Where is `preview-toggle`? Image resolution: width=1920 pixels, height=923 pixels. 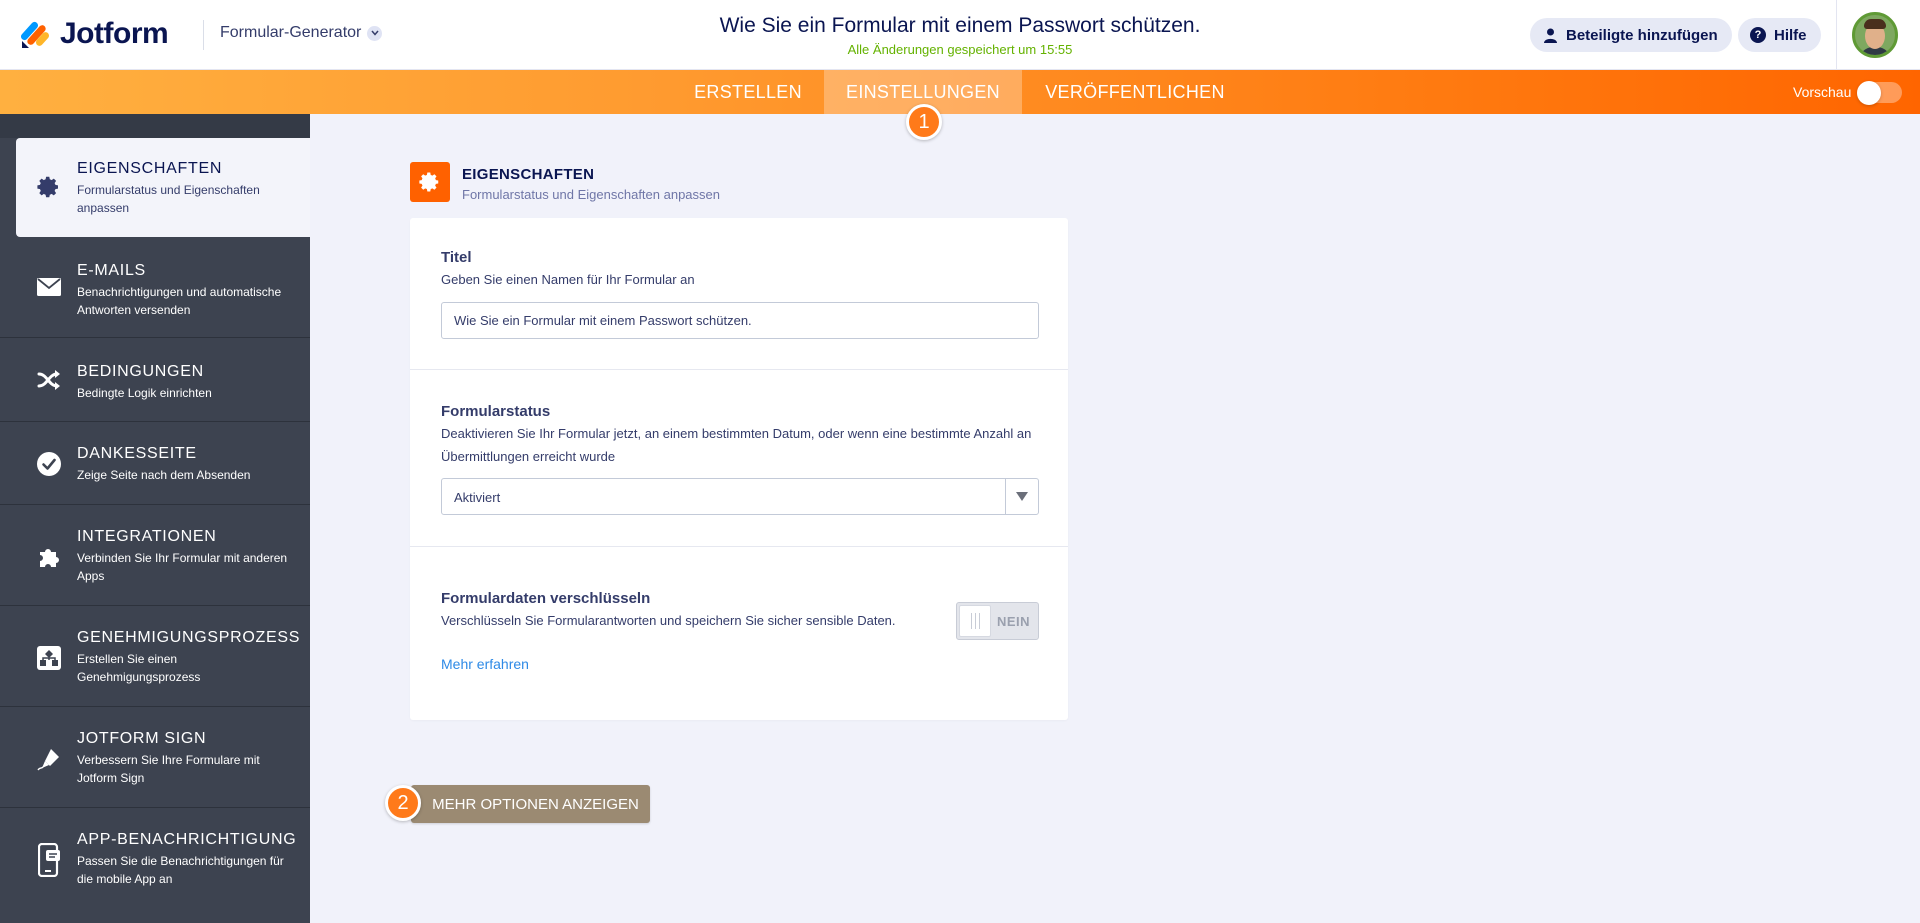 preview-toggle is located at coordinates (1879, 93).